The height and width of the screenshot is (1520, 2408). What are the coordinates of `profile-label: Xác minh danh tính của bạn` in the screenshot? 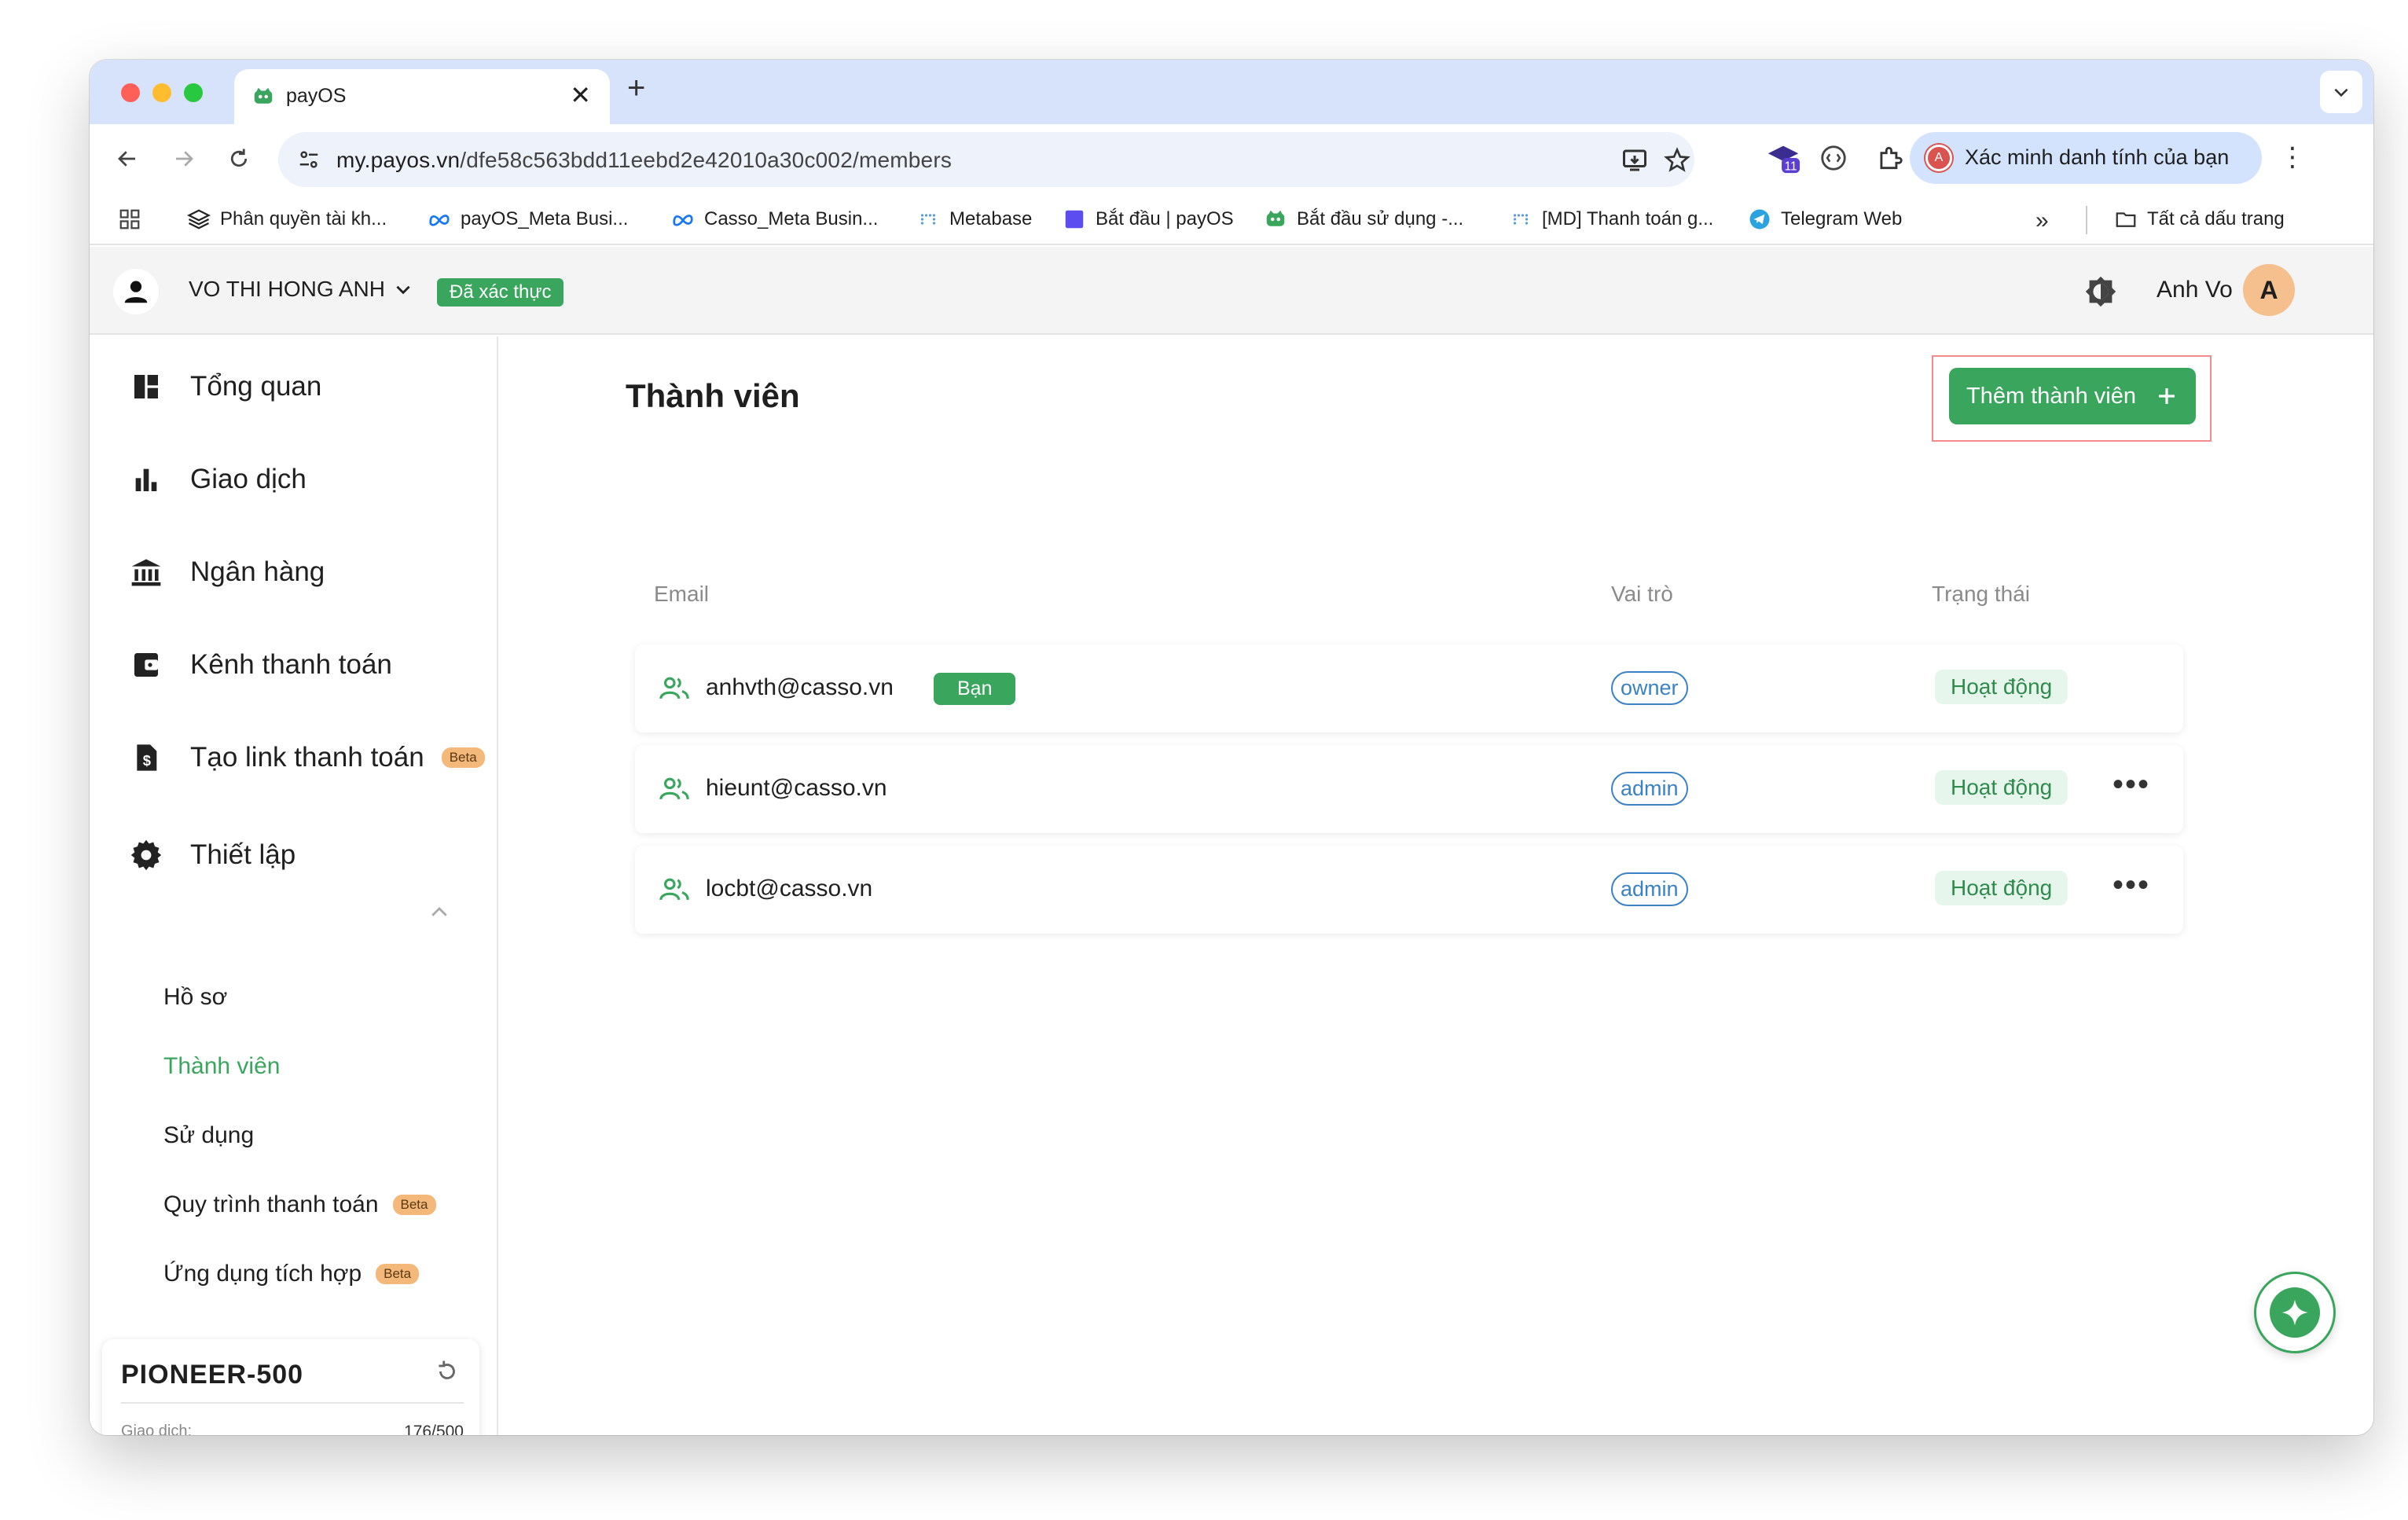 It's located at (2097, 157).